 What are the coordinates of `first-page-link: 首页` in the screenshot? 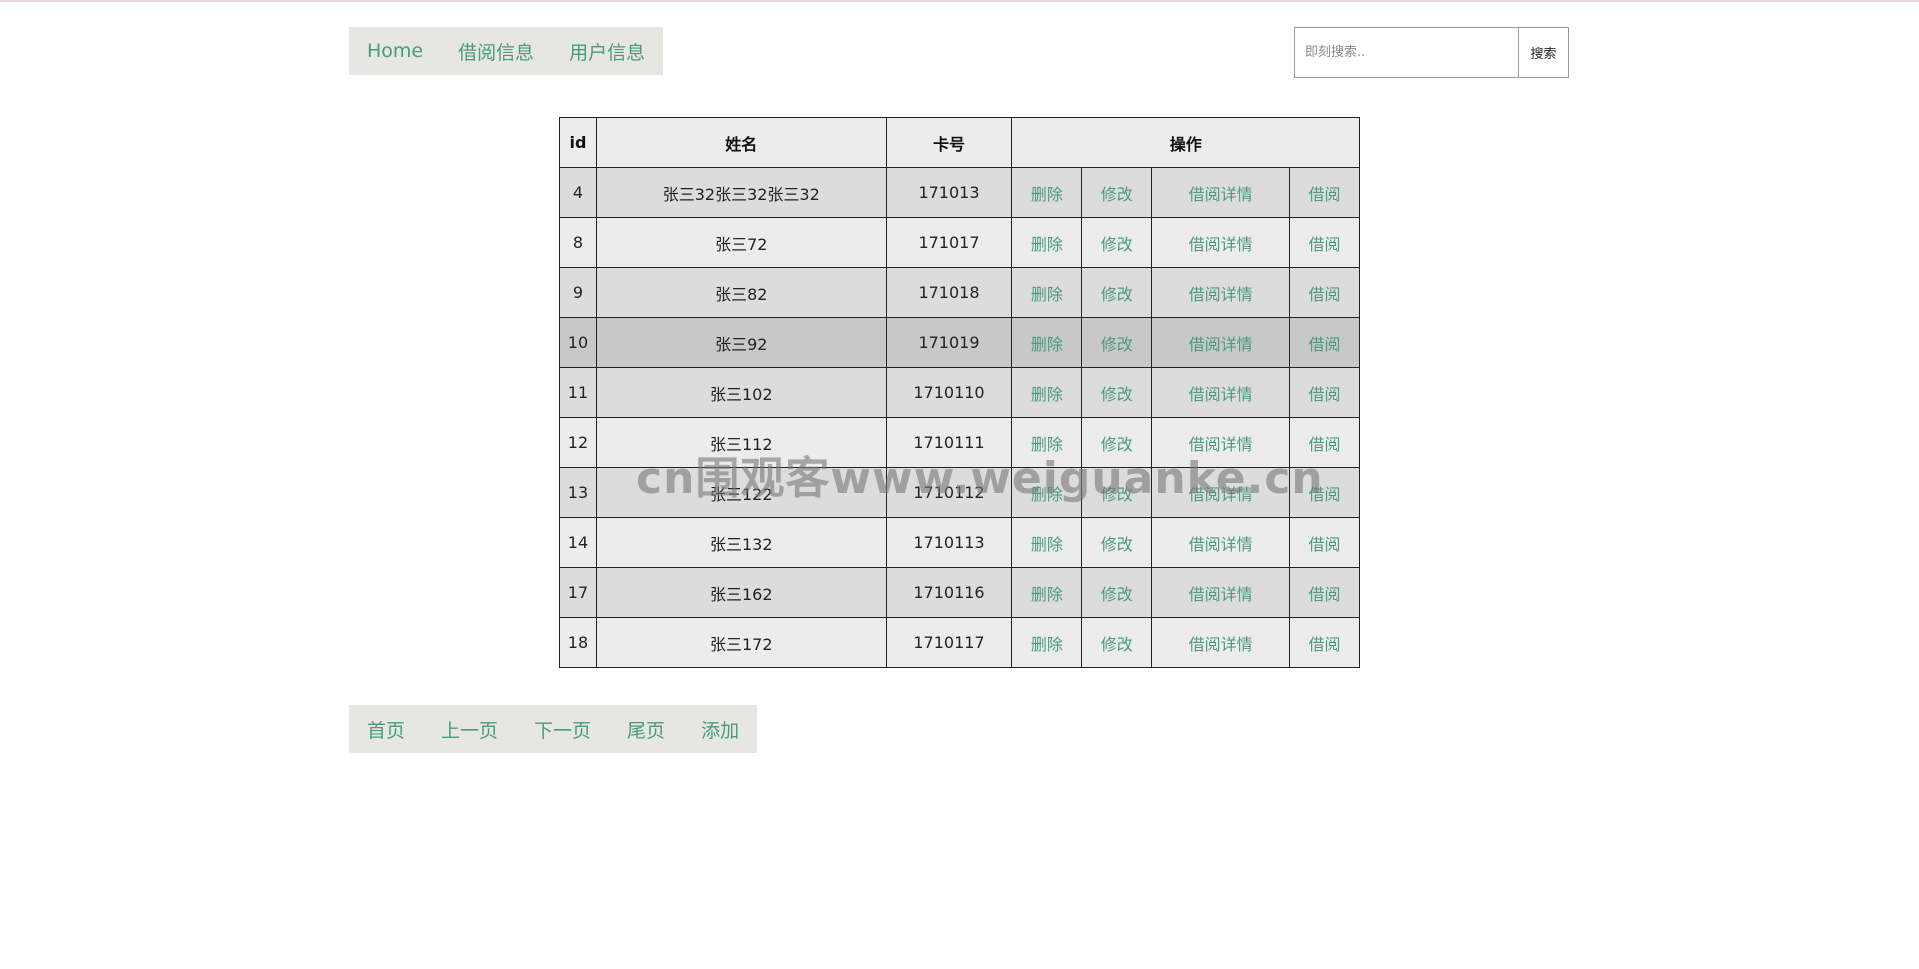 It's located at (386, 729).